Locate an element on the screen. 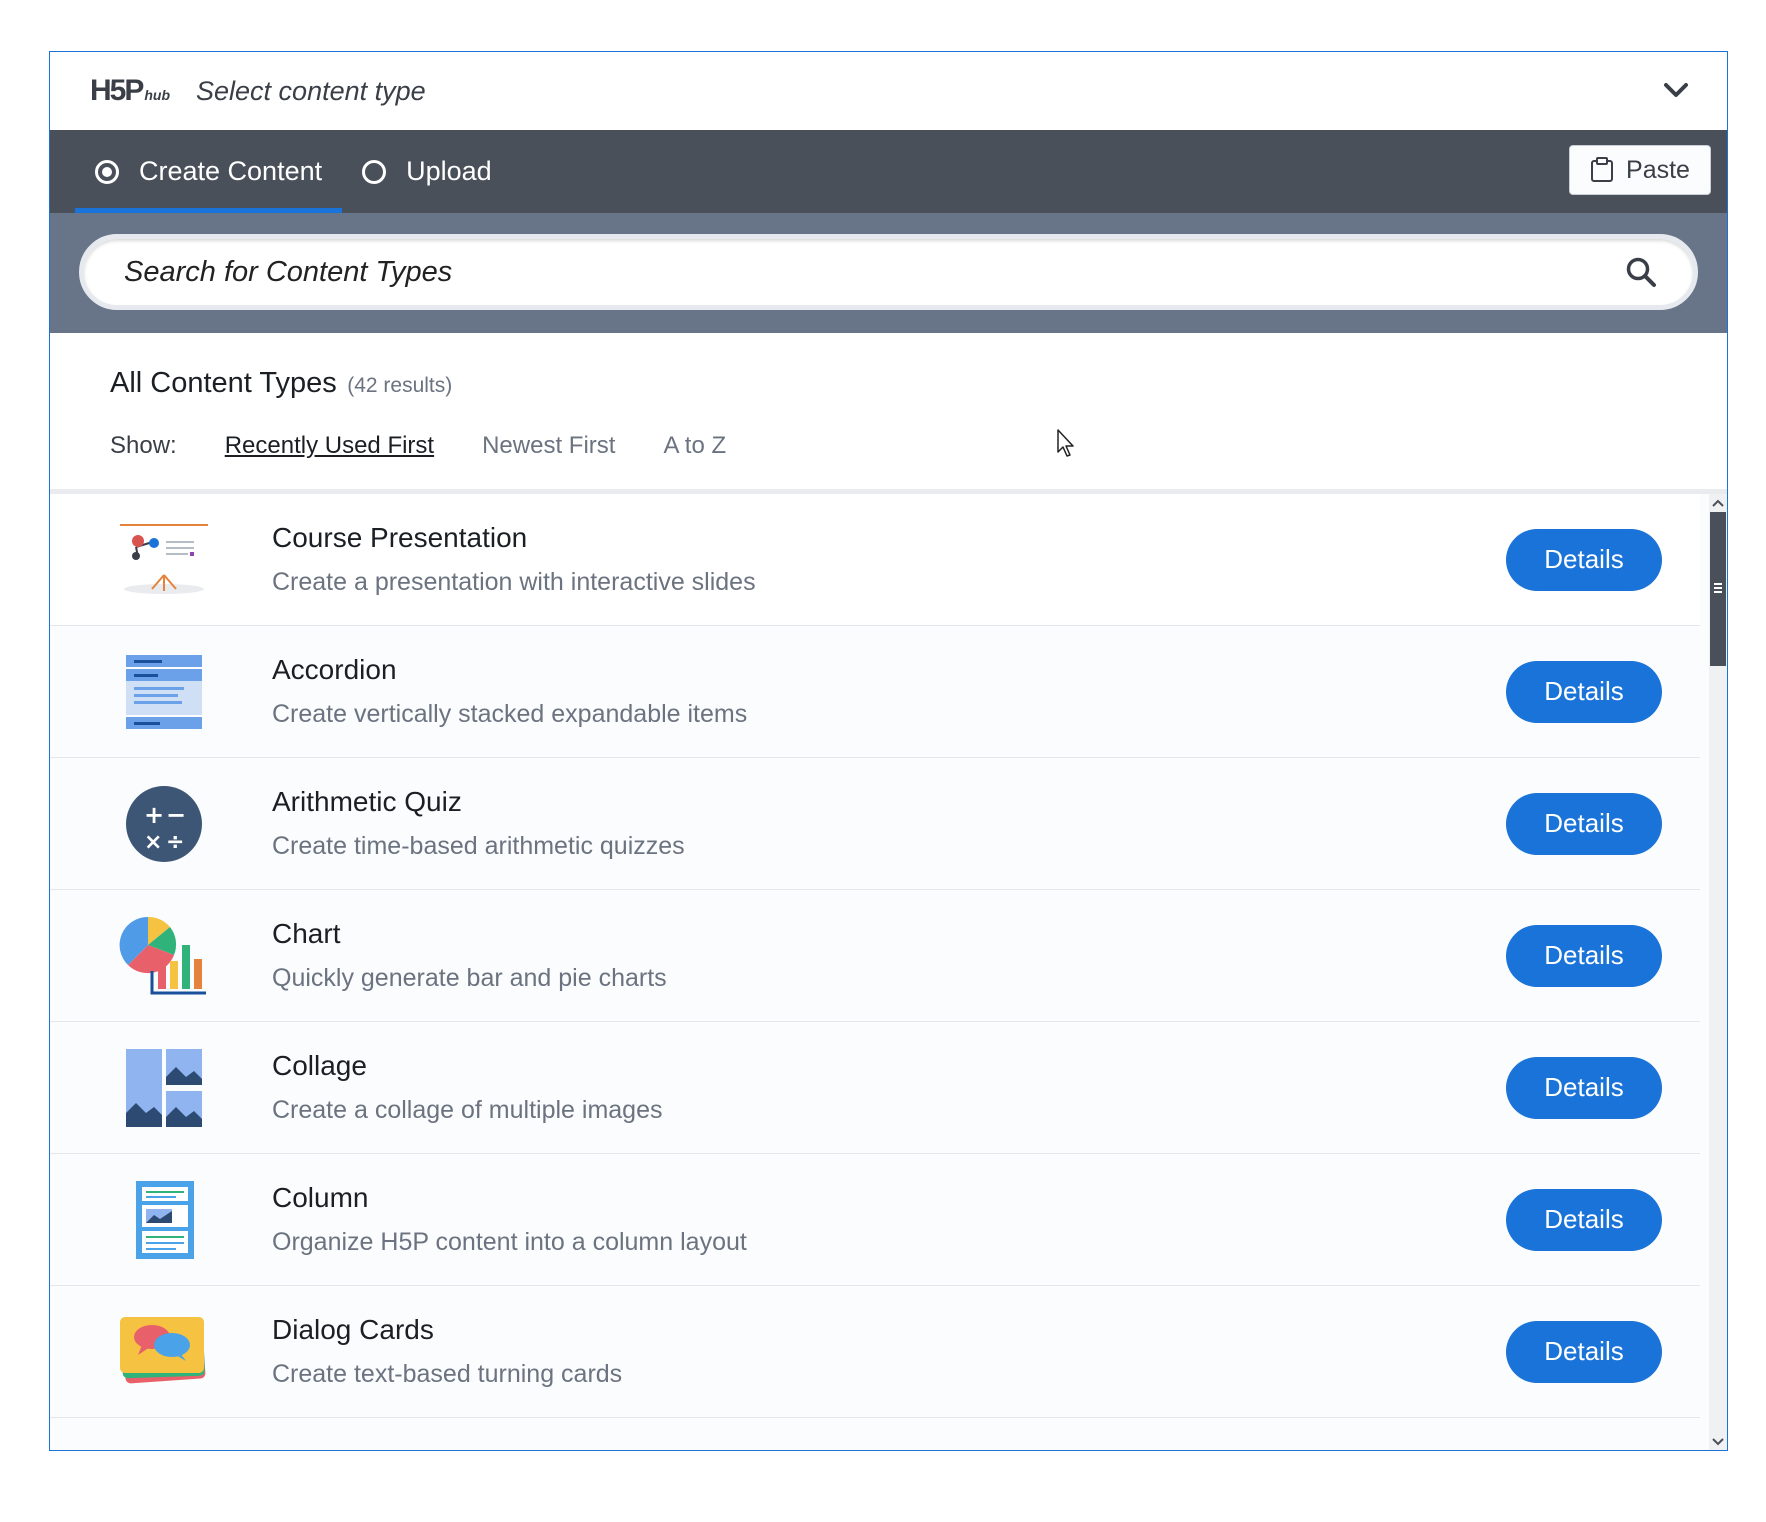 The width and height of the screenshot is (1766, 1522). collage-icon is located at coordinates (164, 1088).